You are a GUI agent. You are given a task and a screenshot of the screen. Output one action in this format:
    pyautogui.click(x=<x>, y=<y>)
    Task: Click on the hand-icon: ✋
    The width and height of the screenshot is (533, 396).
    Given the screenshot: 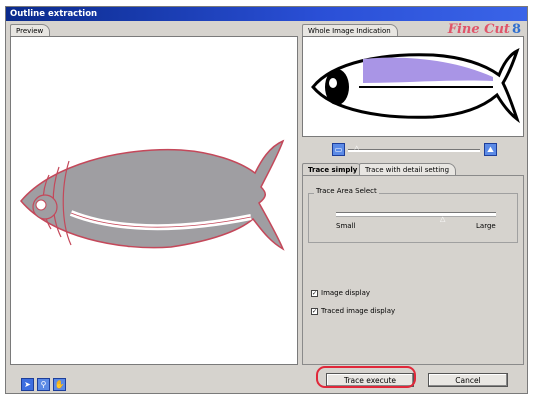 What is the action you would take?
    pyautogui.click(x=59, y=384)
    